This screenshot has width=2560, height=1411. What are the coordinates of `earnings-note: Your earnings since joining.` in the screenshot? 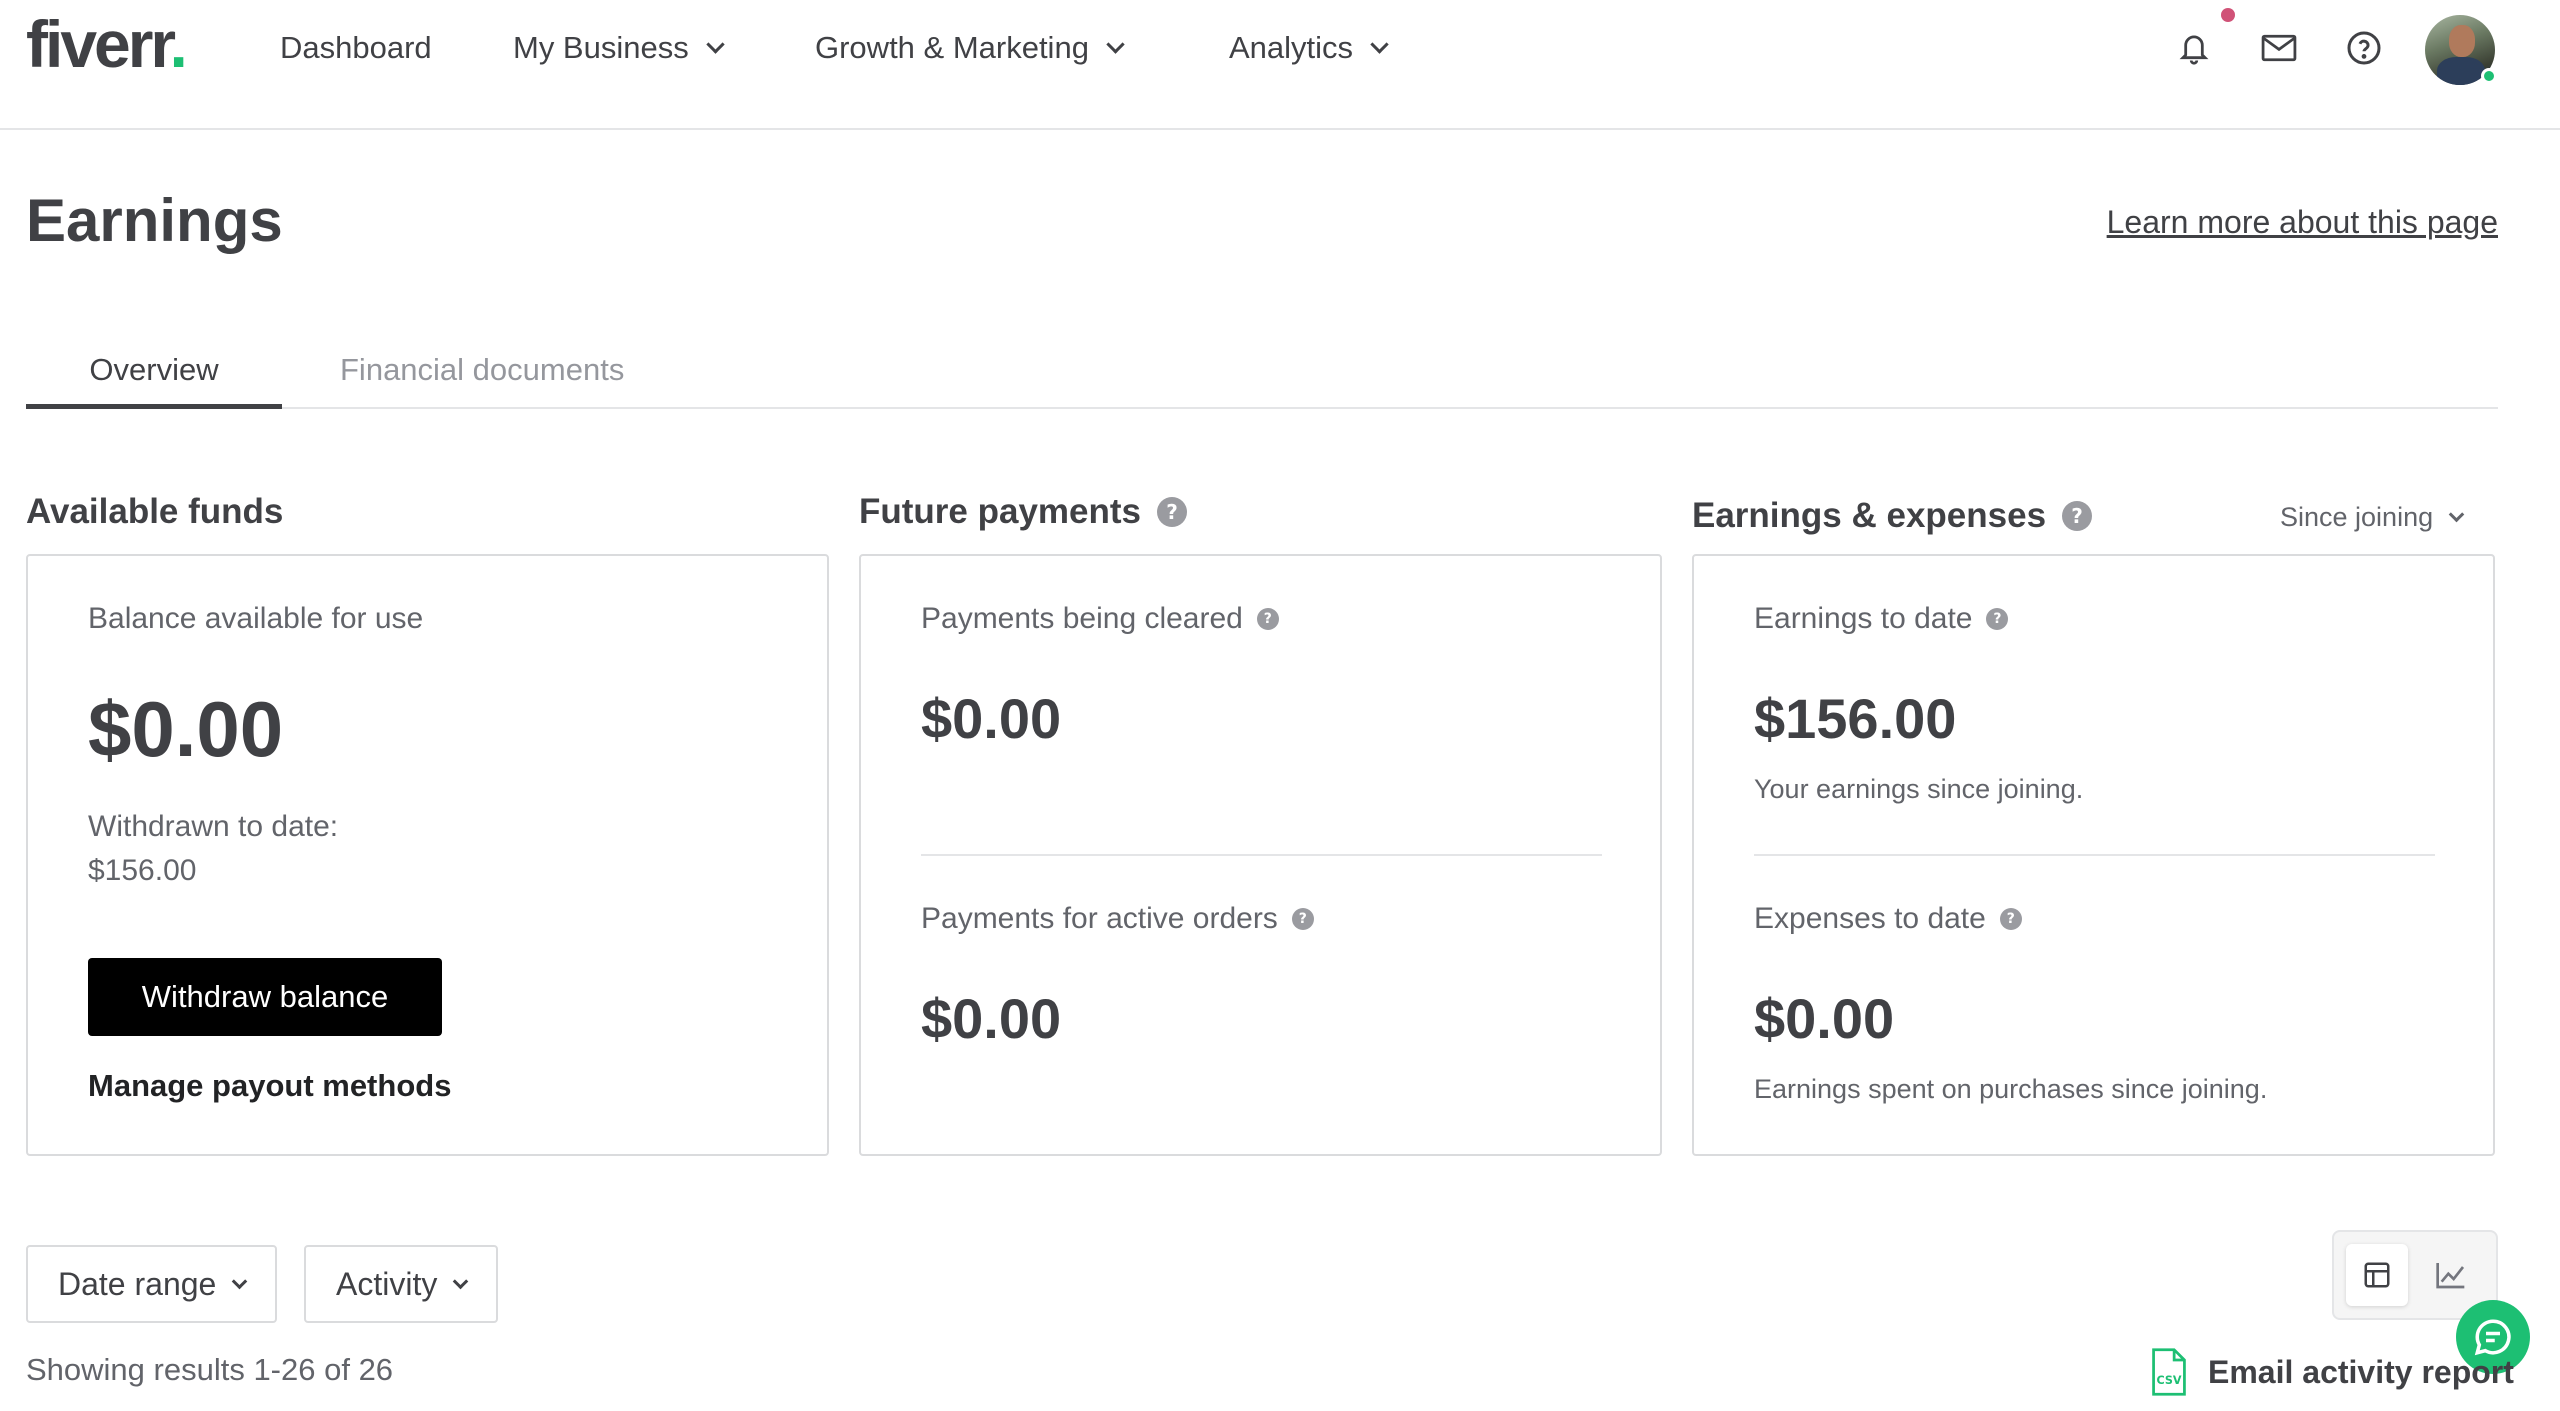 It's located at (1919, 789).